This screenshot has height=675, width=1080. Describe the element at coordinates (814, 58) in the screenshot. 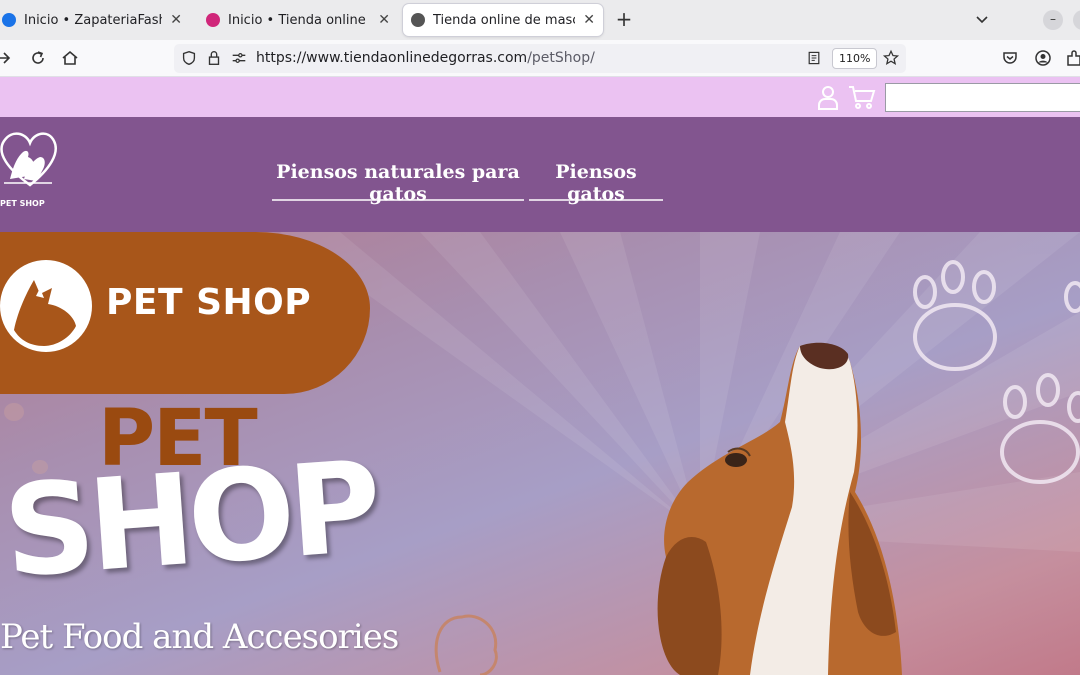

I see `reader-view-icon` at that location.